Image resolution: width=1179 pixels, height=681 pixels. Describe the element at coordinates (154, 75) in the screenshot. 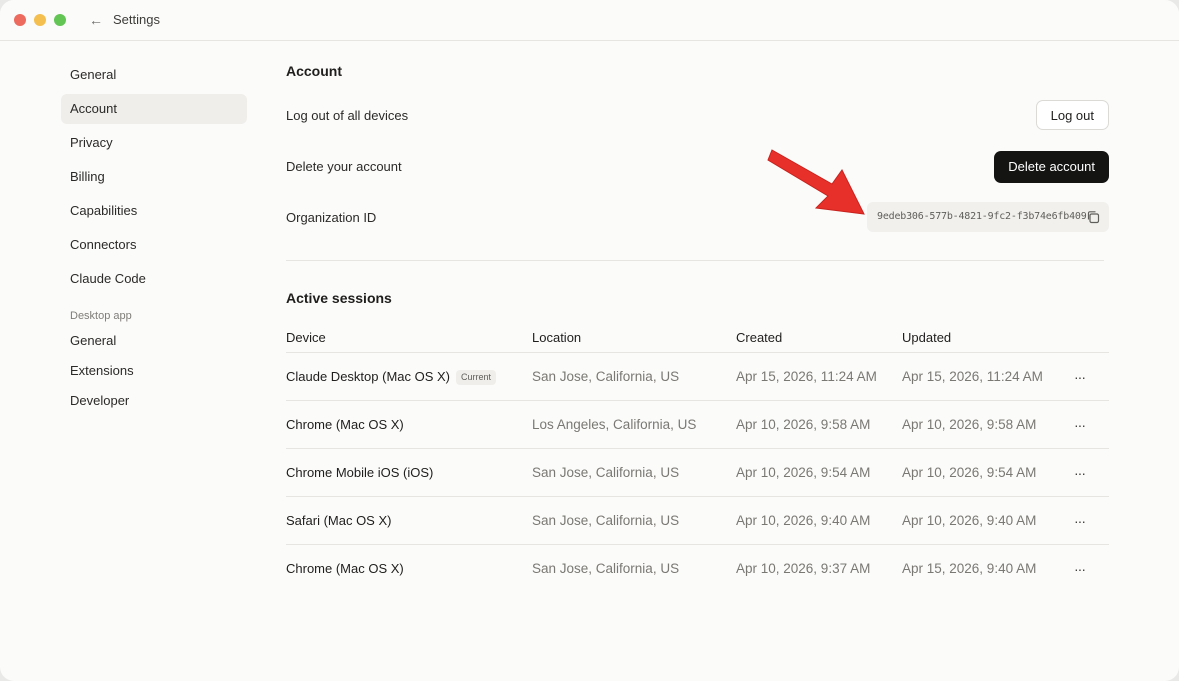

I see `sidebar-item-general: General` at that location.